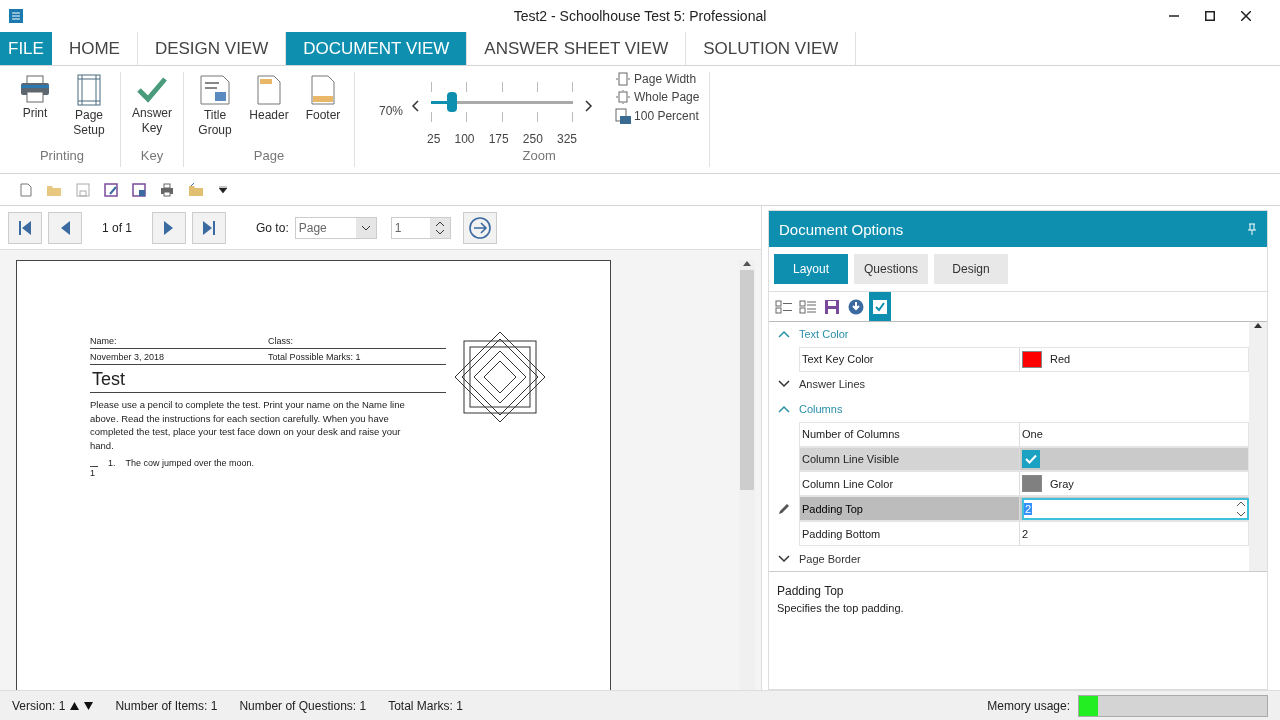  I want to click on panel-tab: Layout, so click(811, 269).